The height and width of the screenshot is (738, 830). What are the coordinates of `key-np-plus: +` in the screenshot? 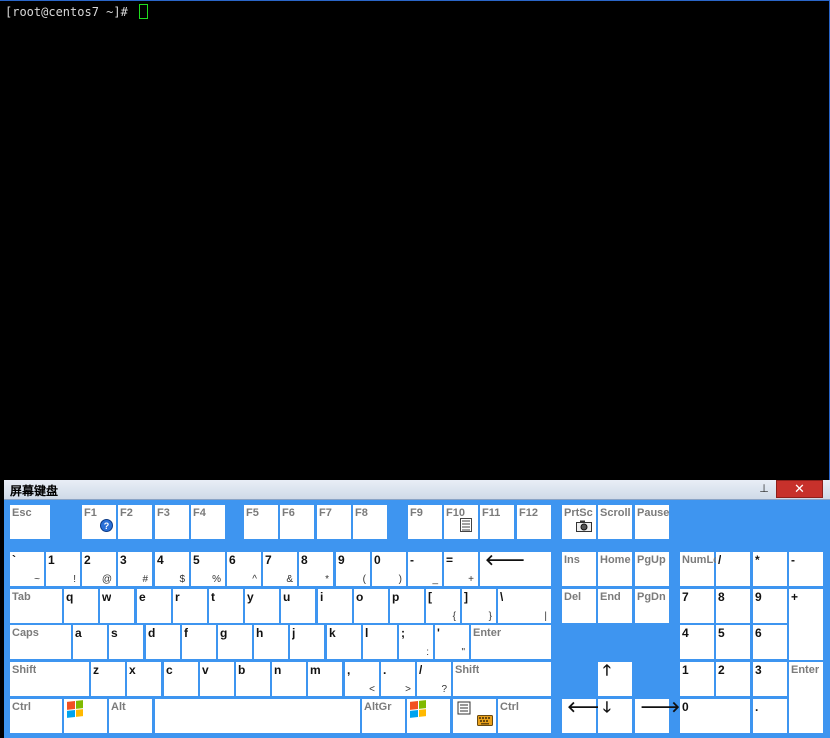 It's located at (806, 624).